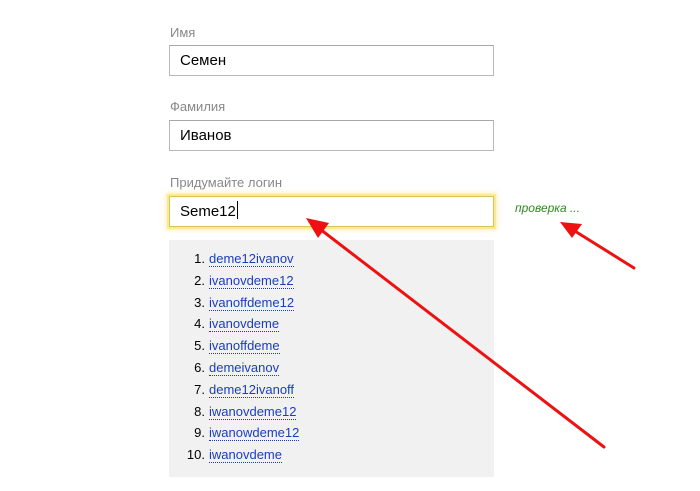 This screenshot has height=491, width=700. What do you see at coordinates (199, 367) in the screenshot?
I see `suggestion-number: 6.` at bounding box center [199, 367].